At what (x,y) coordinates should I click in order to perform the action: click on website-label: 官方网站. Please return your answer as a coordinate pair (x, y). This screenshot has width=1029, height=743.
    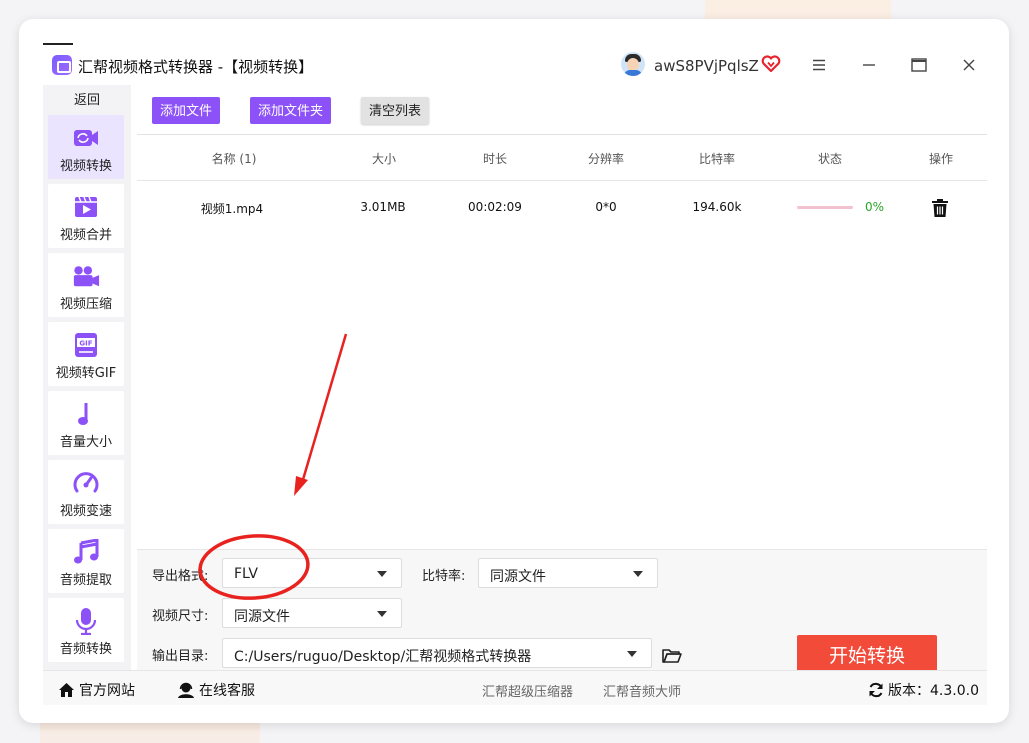
    Looking at the image, I should click on (107, 691).